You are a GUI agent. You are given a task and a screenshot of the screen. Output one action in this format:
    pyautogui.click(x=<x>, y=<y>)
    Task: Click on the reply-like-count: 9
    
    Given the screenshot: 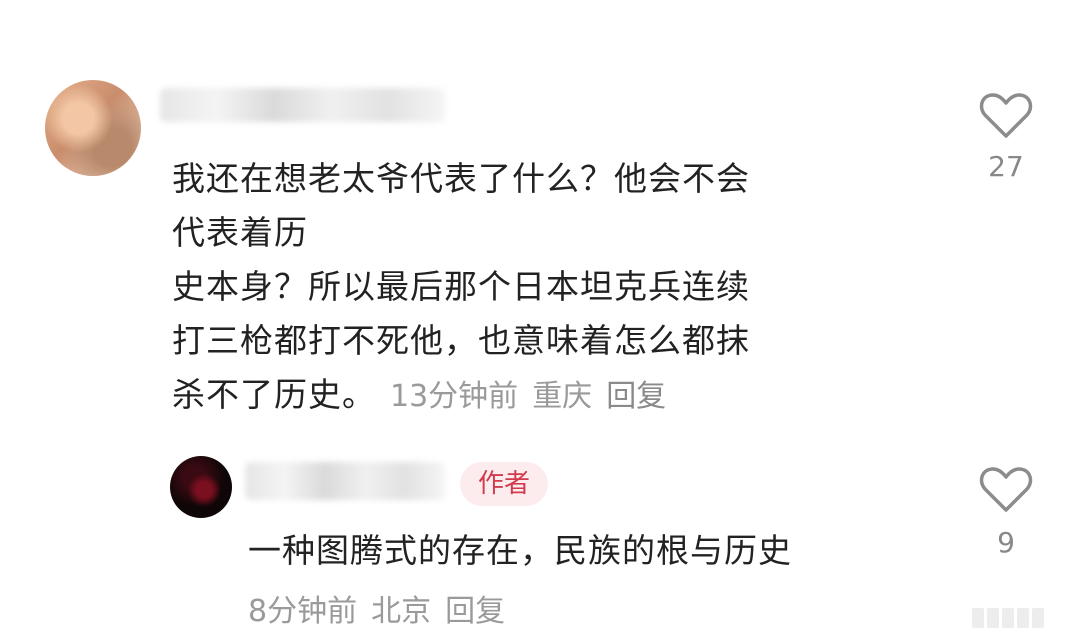 What is the action you would take?
    pyautogui.click(x=1006, y=542)
    